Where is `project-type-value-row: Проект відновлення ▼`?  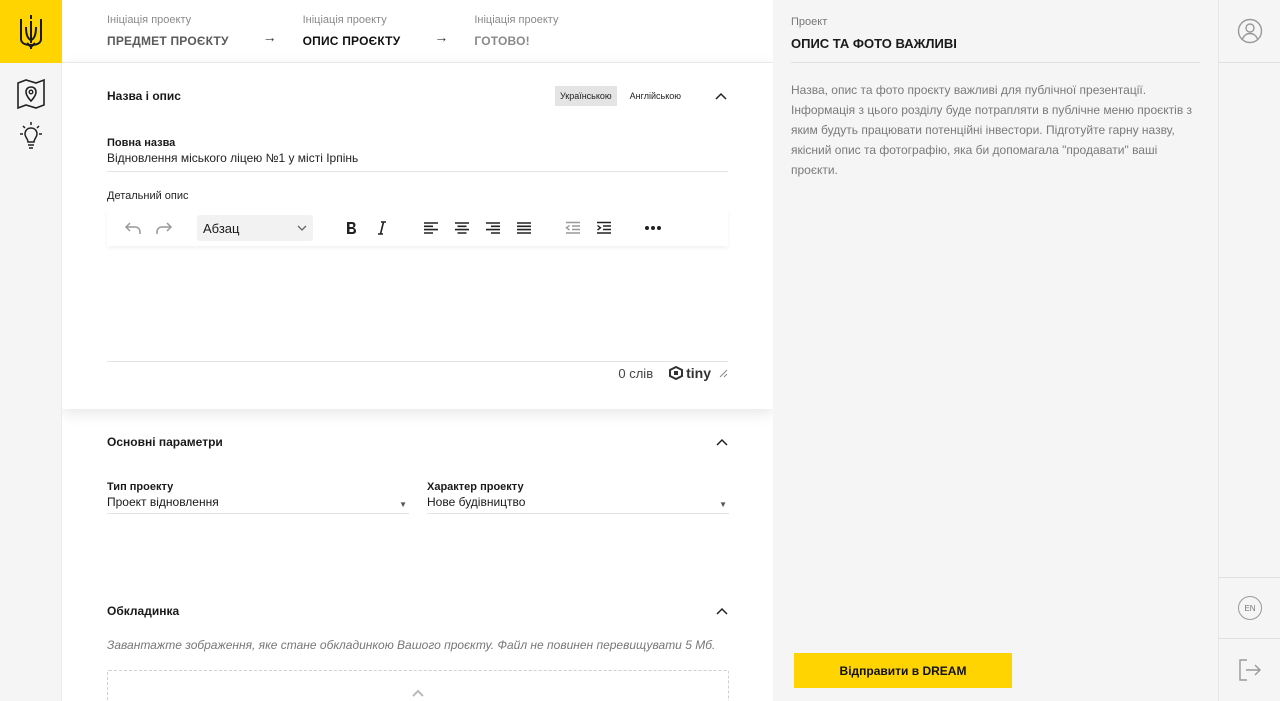 project-type-value-row: Проект відновлення ▼ is located at coordinates (258, 503).